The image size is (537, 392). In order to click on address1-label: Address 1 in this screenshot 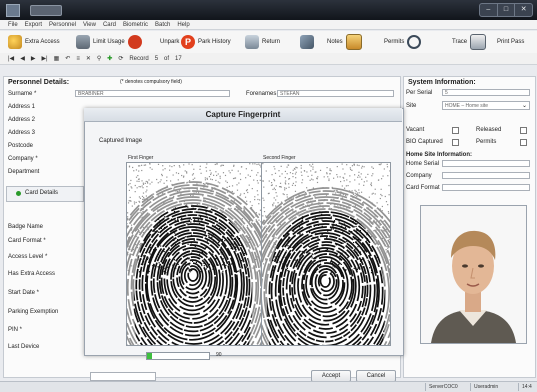, I will do `click(21, 107)`.